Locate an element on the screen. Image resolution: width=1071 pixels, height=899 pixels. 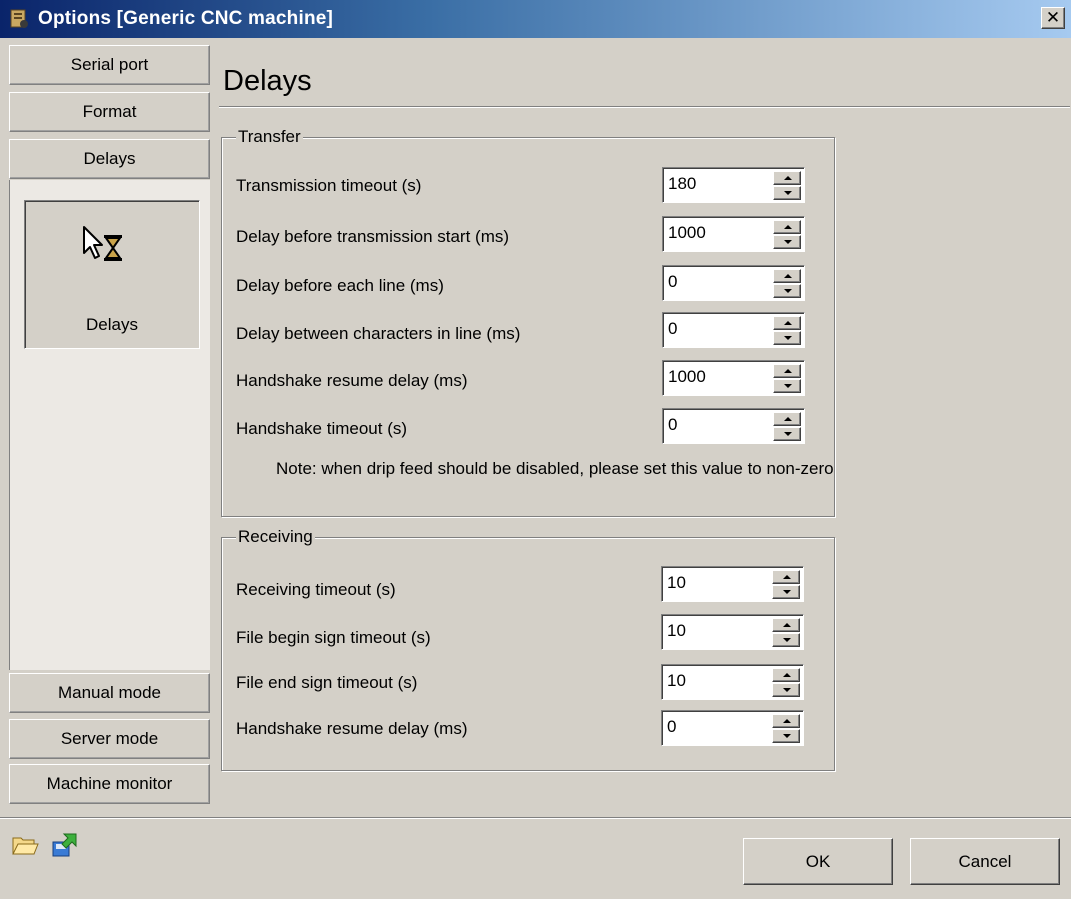
delay-before-start-value: 1000 is located at coordinates (687, 233).